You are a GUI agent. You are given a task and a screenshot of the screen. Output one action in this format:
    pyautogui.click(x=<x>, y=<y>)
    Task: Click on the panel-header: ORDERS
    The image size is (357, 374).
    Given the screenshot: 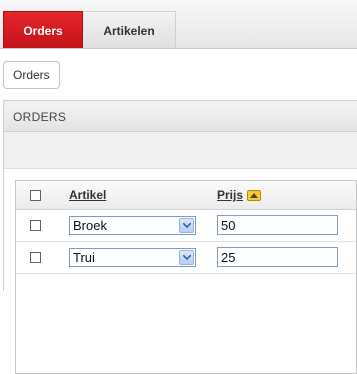 What is the action you would take?
    pyautogui.click(x=180, y=116)
    